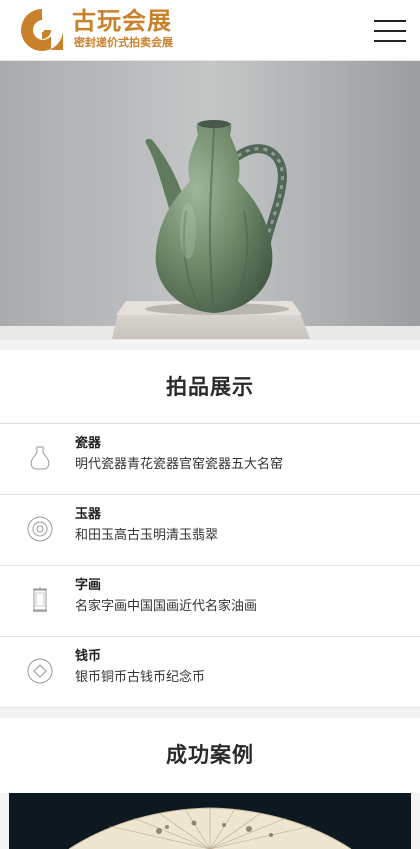 The width and height of the screenshot is (420, 849). What do you see at coordinates (140, 677) in the screenshot?
I see `category-desc: 银币铜币古钱币纪念币` at bounding box center [140, 677].